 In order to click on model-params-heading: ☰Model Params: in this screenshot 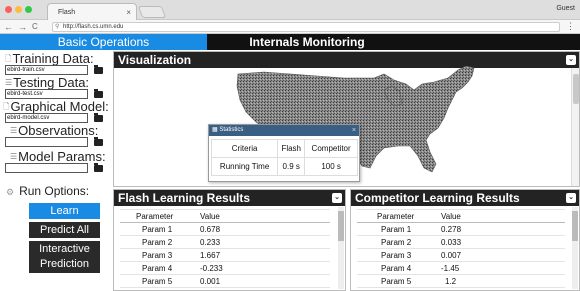, I will do `click(64, 157)`.